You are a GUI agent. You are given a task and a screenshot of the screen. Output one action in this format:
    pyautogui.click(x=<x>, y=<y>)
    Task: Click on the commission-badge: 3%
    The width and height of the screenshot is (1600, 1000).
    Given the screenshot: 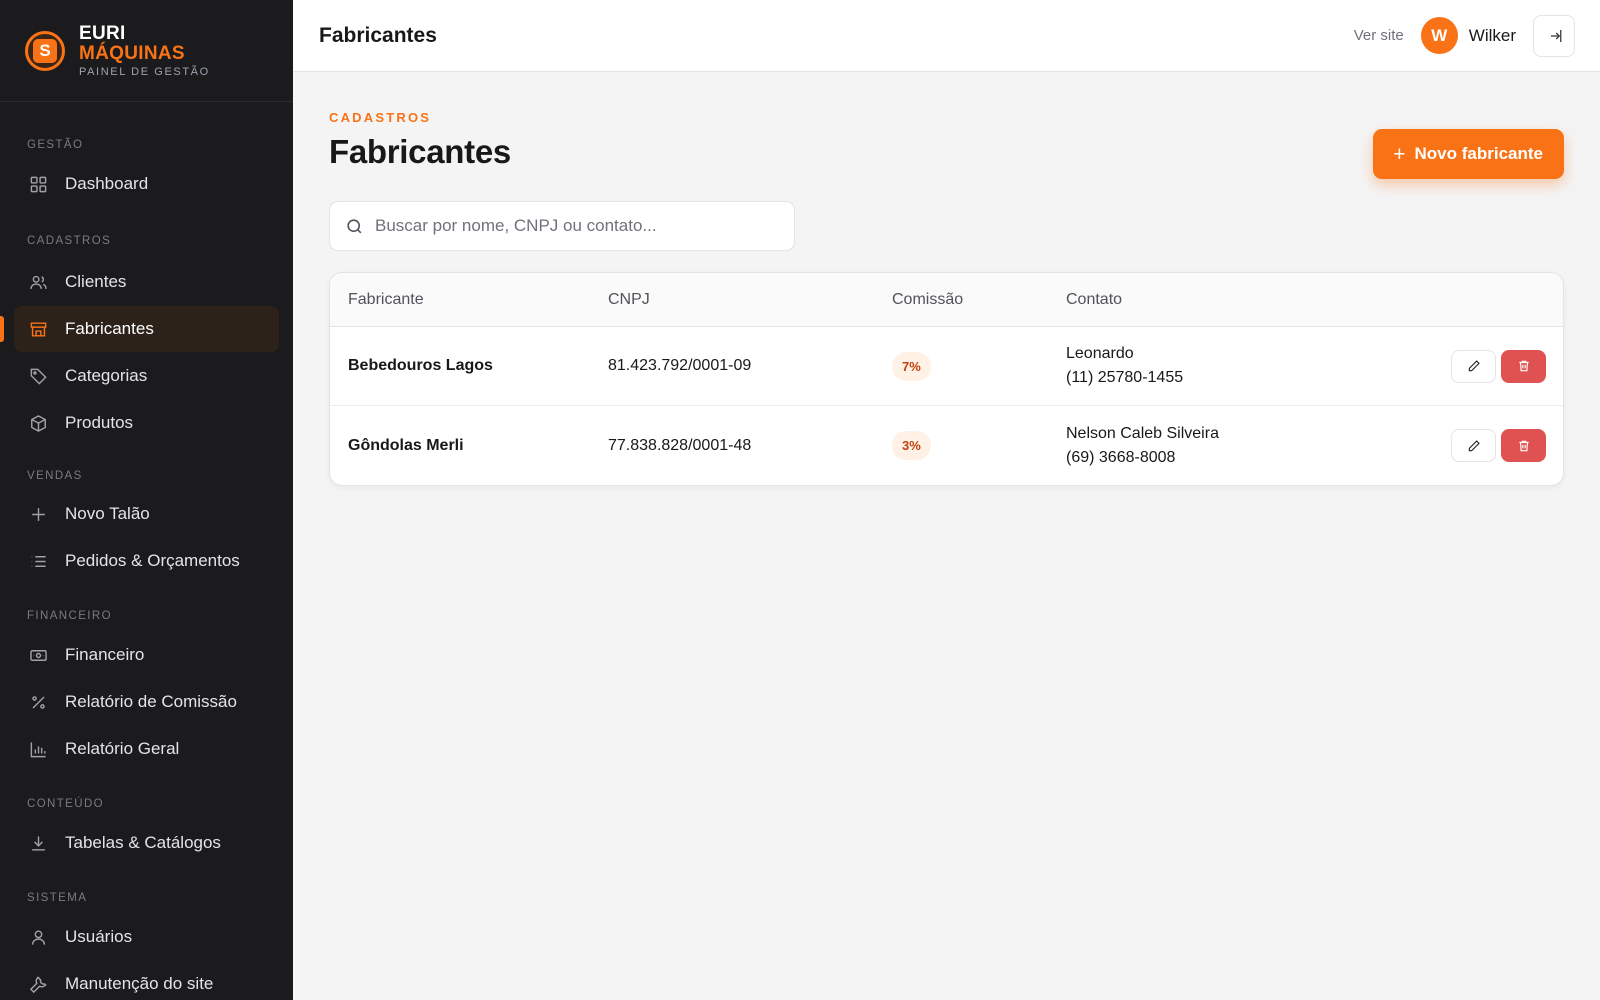 What is the action you would take?
    pyautogui.click(x=911, y=445)
    